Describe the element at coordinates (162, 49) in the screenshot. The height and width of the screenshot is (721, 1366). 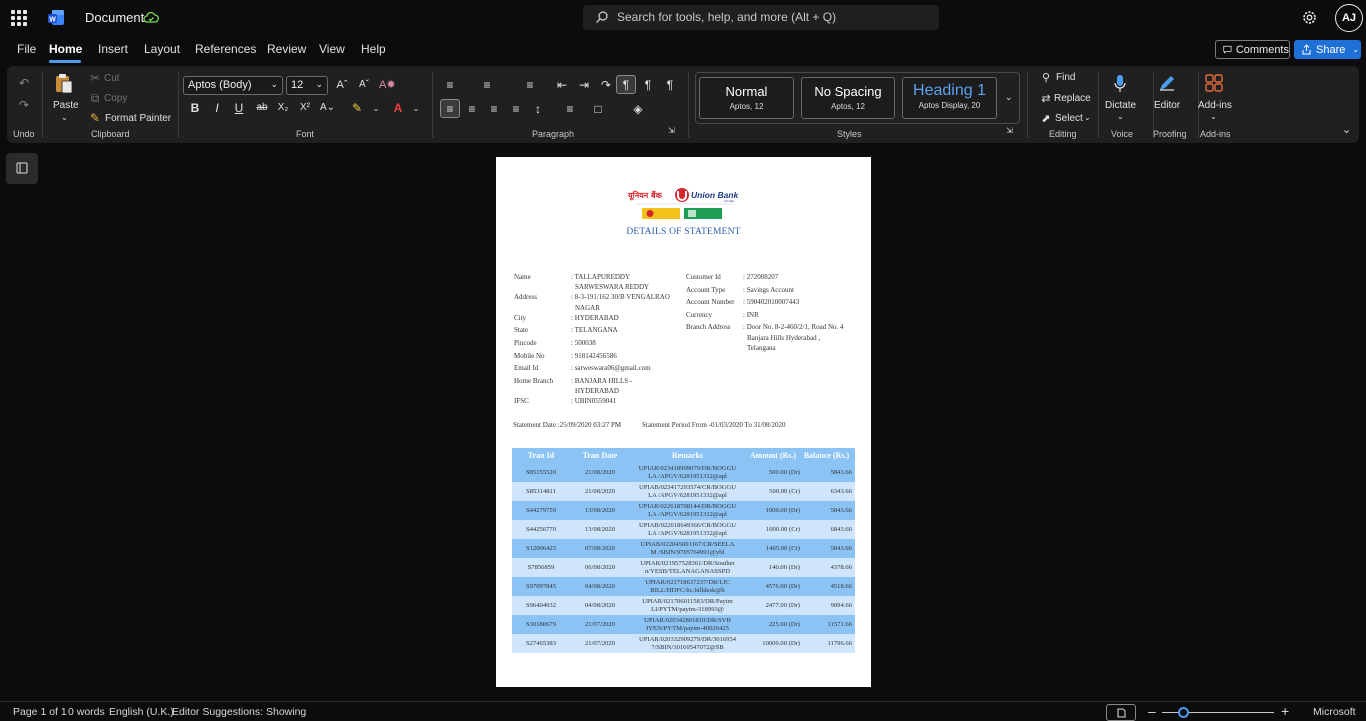
I see `tab-layout: Layout` at that location.